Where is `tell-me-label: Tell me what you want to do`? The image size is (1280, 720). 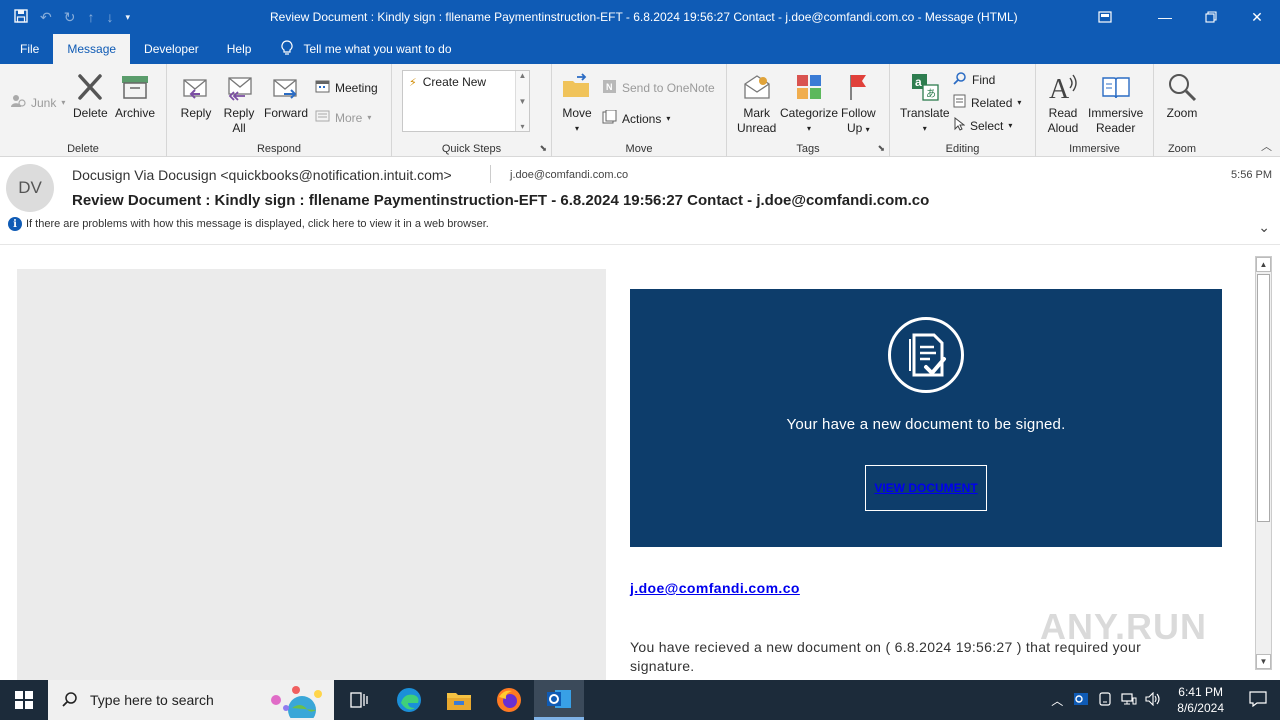
tell-me-label: Tell me what you want to do is located at coordinates (377, 49).